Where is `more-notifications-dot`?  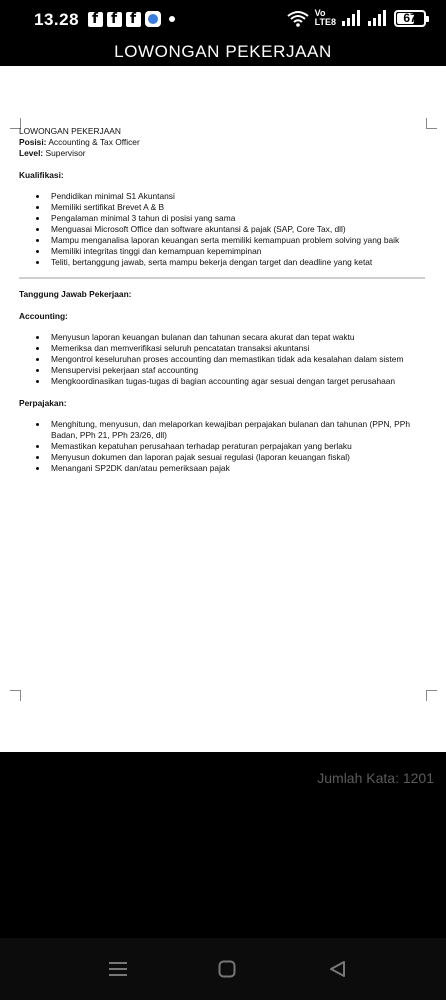
more-notifications-dot is located at coordinates (172, 19).